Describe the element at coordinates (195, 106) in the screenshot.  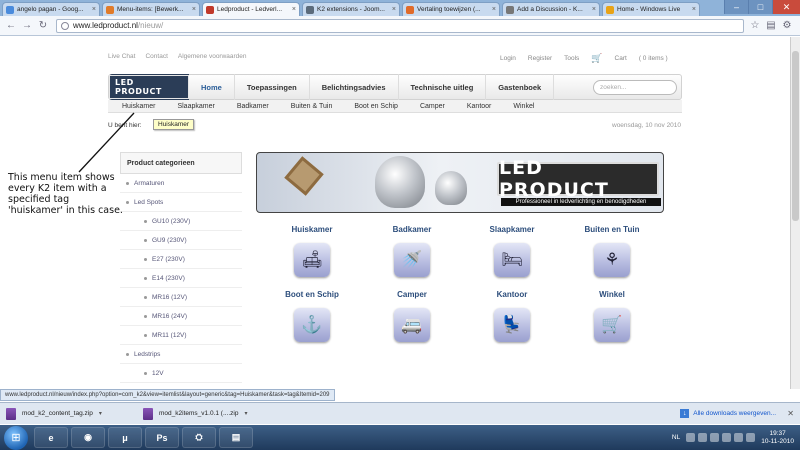
I see `subnav-item: Slaapkamer` at that location.